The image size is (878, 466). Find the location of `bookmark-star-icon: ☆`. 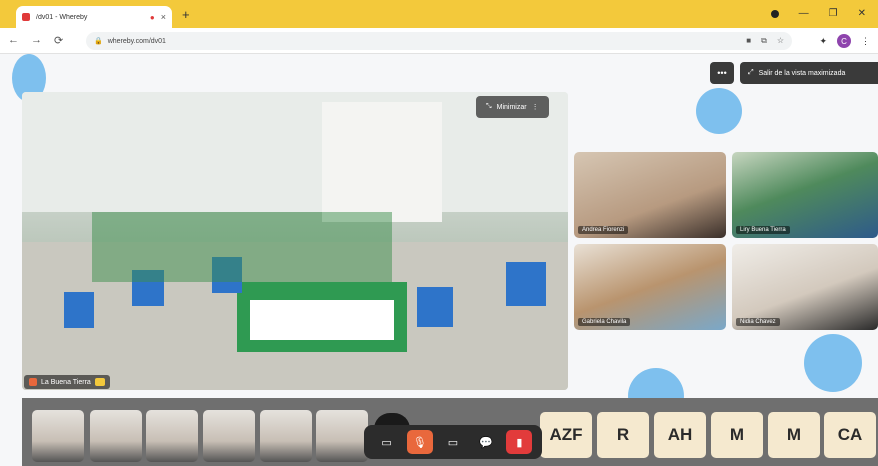

bookmark-star-icon: ☆ is located at coordinates (780, 41).